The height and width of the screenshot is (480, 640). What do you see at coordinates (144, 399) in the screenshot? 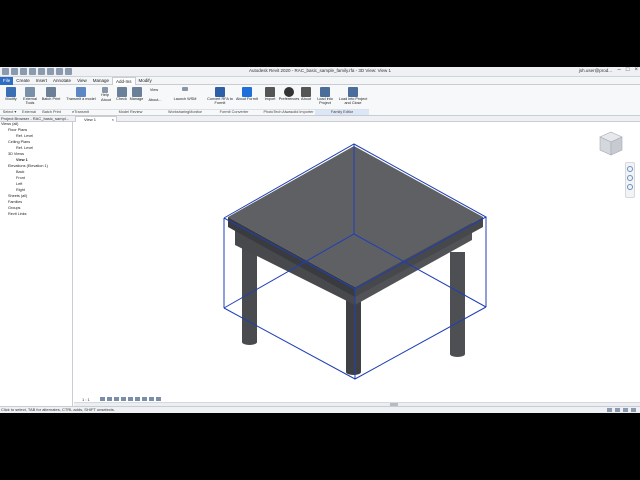
I see `lock-view-icon` at bounding box center [144, 399].